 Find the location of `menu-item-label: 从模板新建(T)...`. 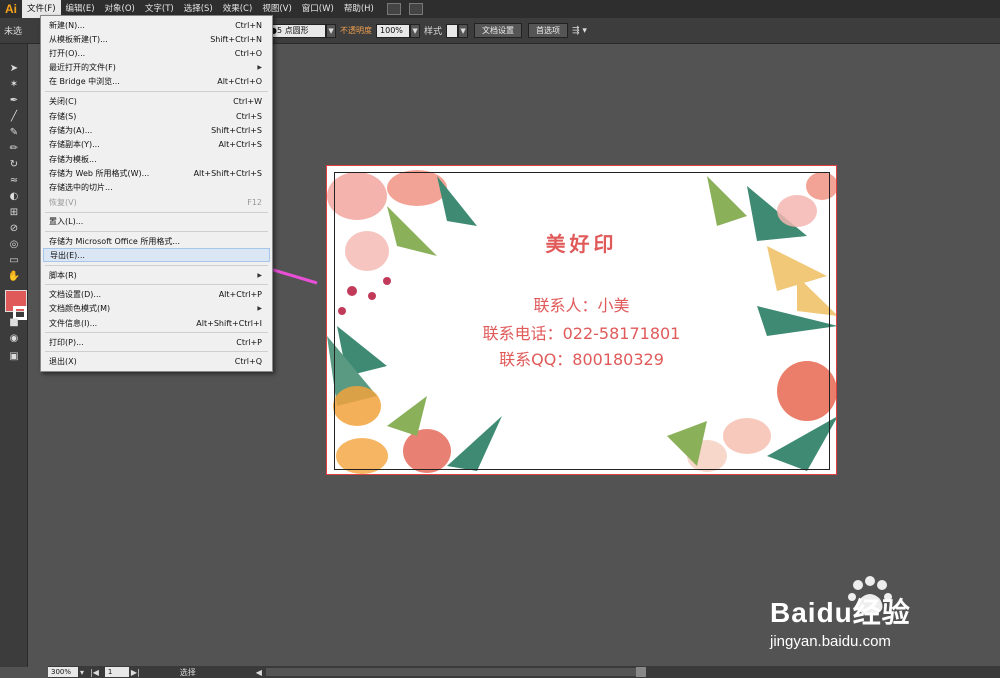

menu-item-label: 从模板新建(T)... is located at coordinates (78, 39).